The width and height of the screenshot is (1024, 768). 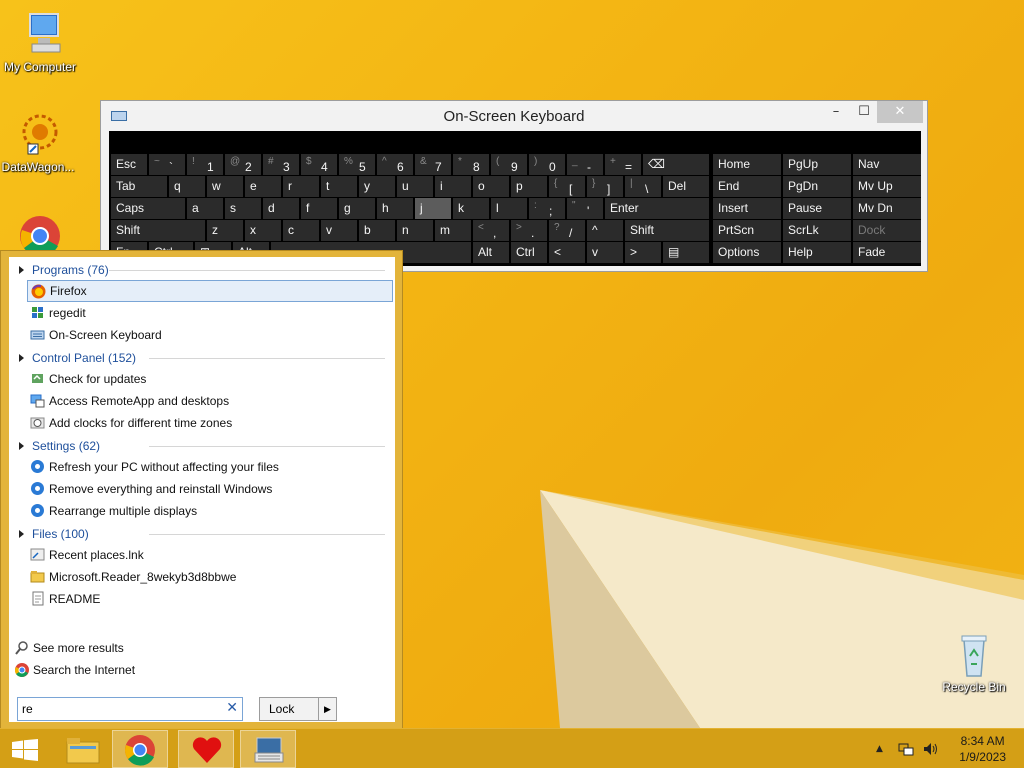 I want to click on desktop-icon-recycle-bin: Recycle Bin, so click(x=974, y=662).